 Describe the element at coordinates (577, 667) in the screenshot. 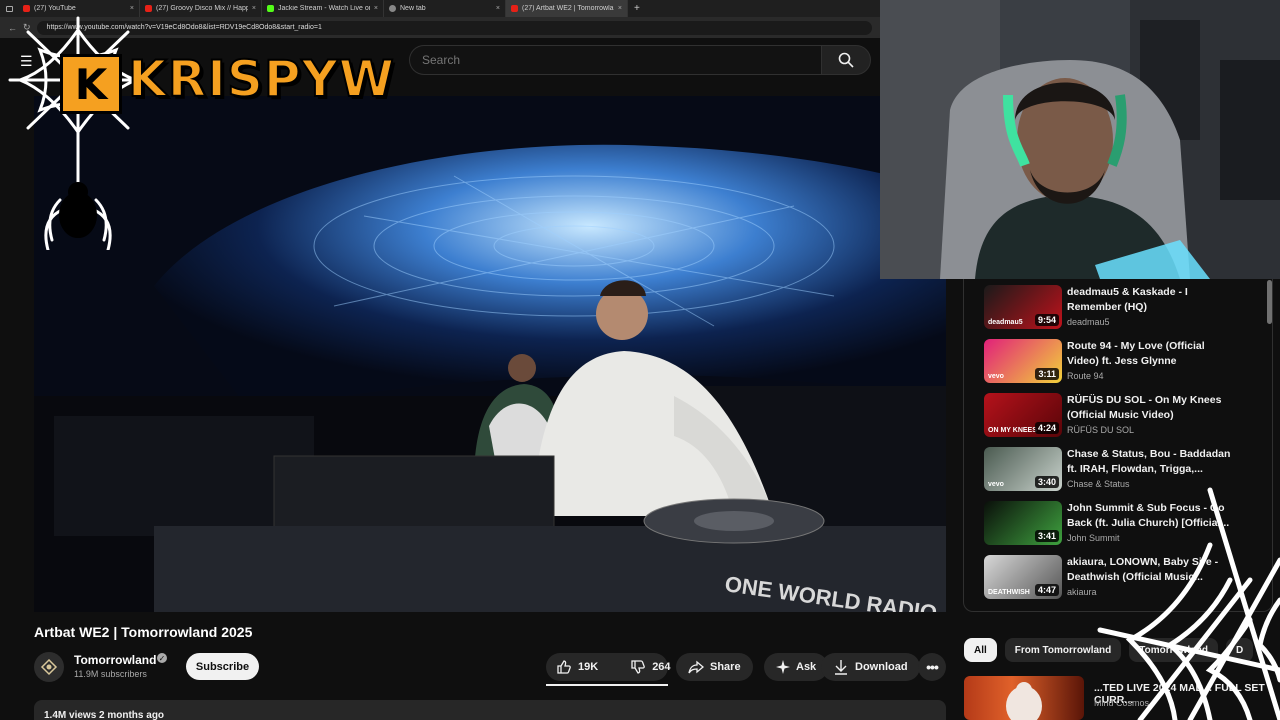

I see `like-button: 19K` at that location.